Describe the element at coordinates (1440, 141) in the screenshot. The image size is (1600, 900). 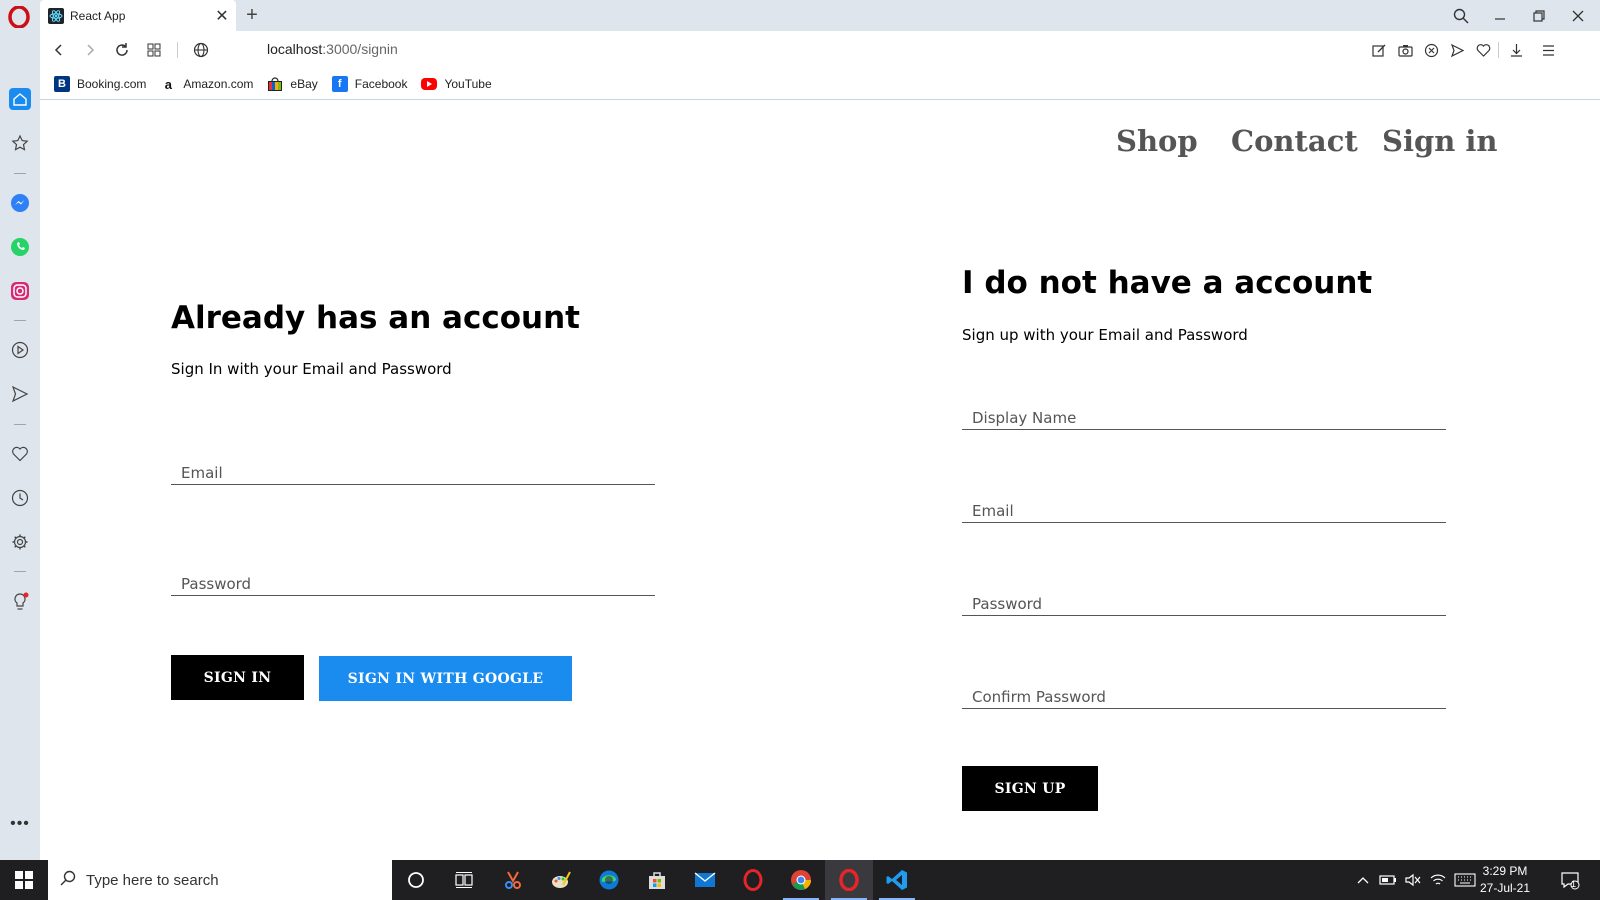
I see `nav-signin-link: Sign in` at that location.